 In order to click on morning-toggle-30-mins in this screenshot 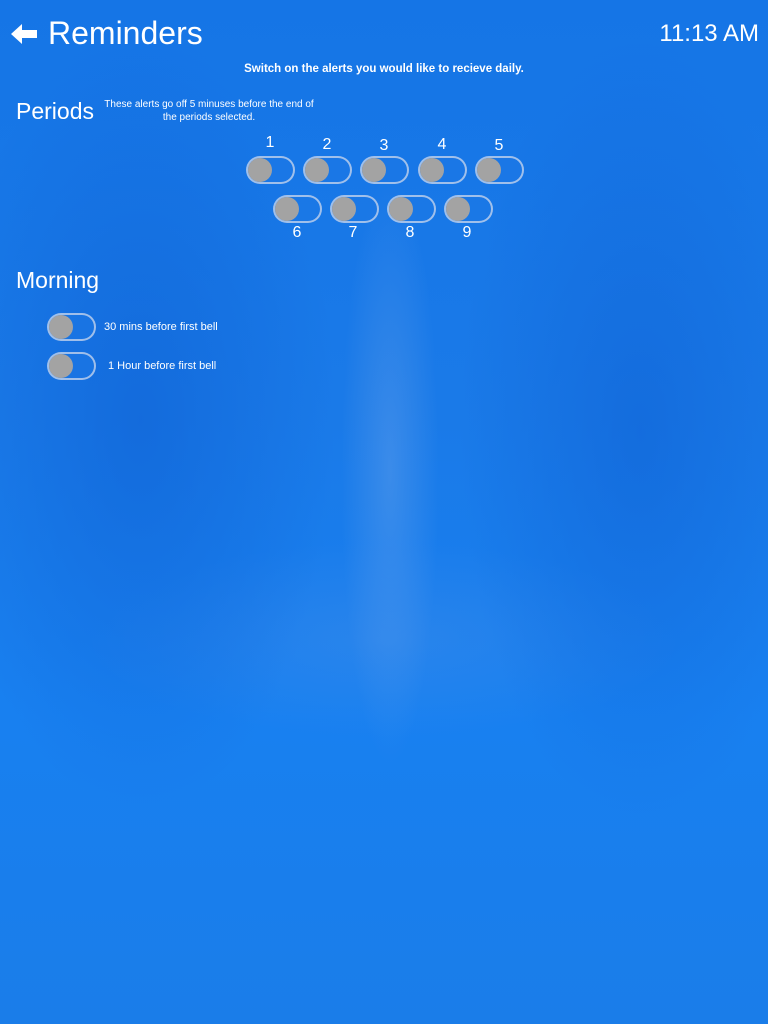, I will do `click(71, 327)`.